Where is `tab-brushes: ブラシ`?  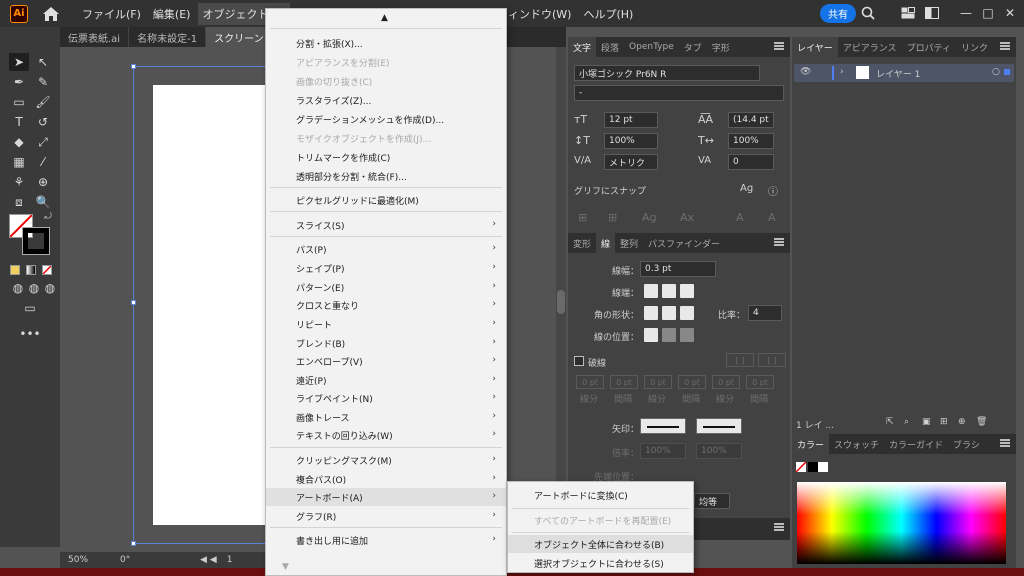 tab-brushes: ブラシ is located at coordinates (966, 444).